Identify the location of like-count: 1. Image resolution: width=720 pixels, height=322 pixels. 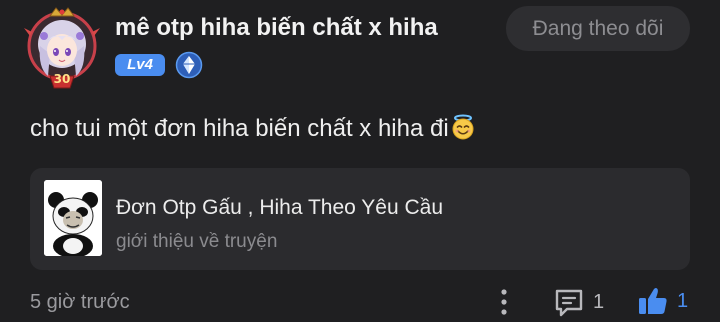
(683, 300).